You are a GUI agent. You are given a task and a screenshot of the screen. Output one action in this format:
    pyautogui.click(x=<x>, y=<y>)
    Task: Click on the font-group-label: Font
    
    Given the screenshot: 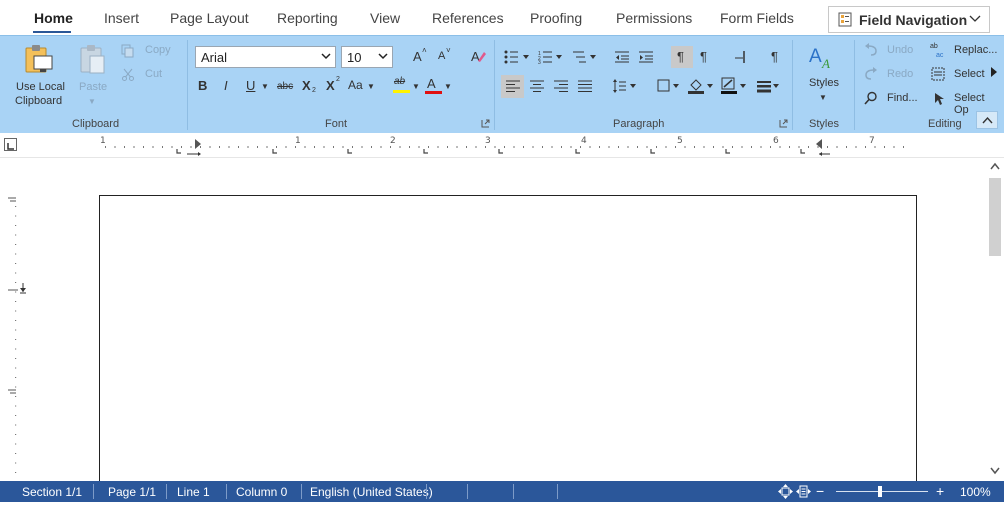 What is the action you would take?
    pyautogui.click(x=336, y=124)
    